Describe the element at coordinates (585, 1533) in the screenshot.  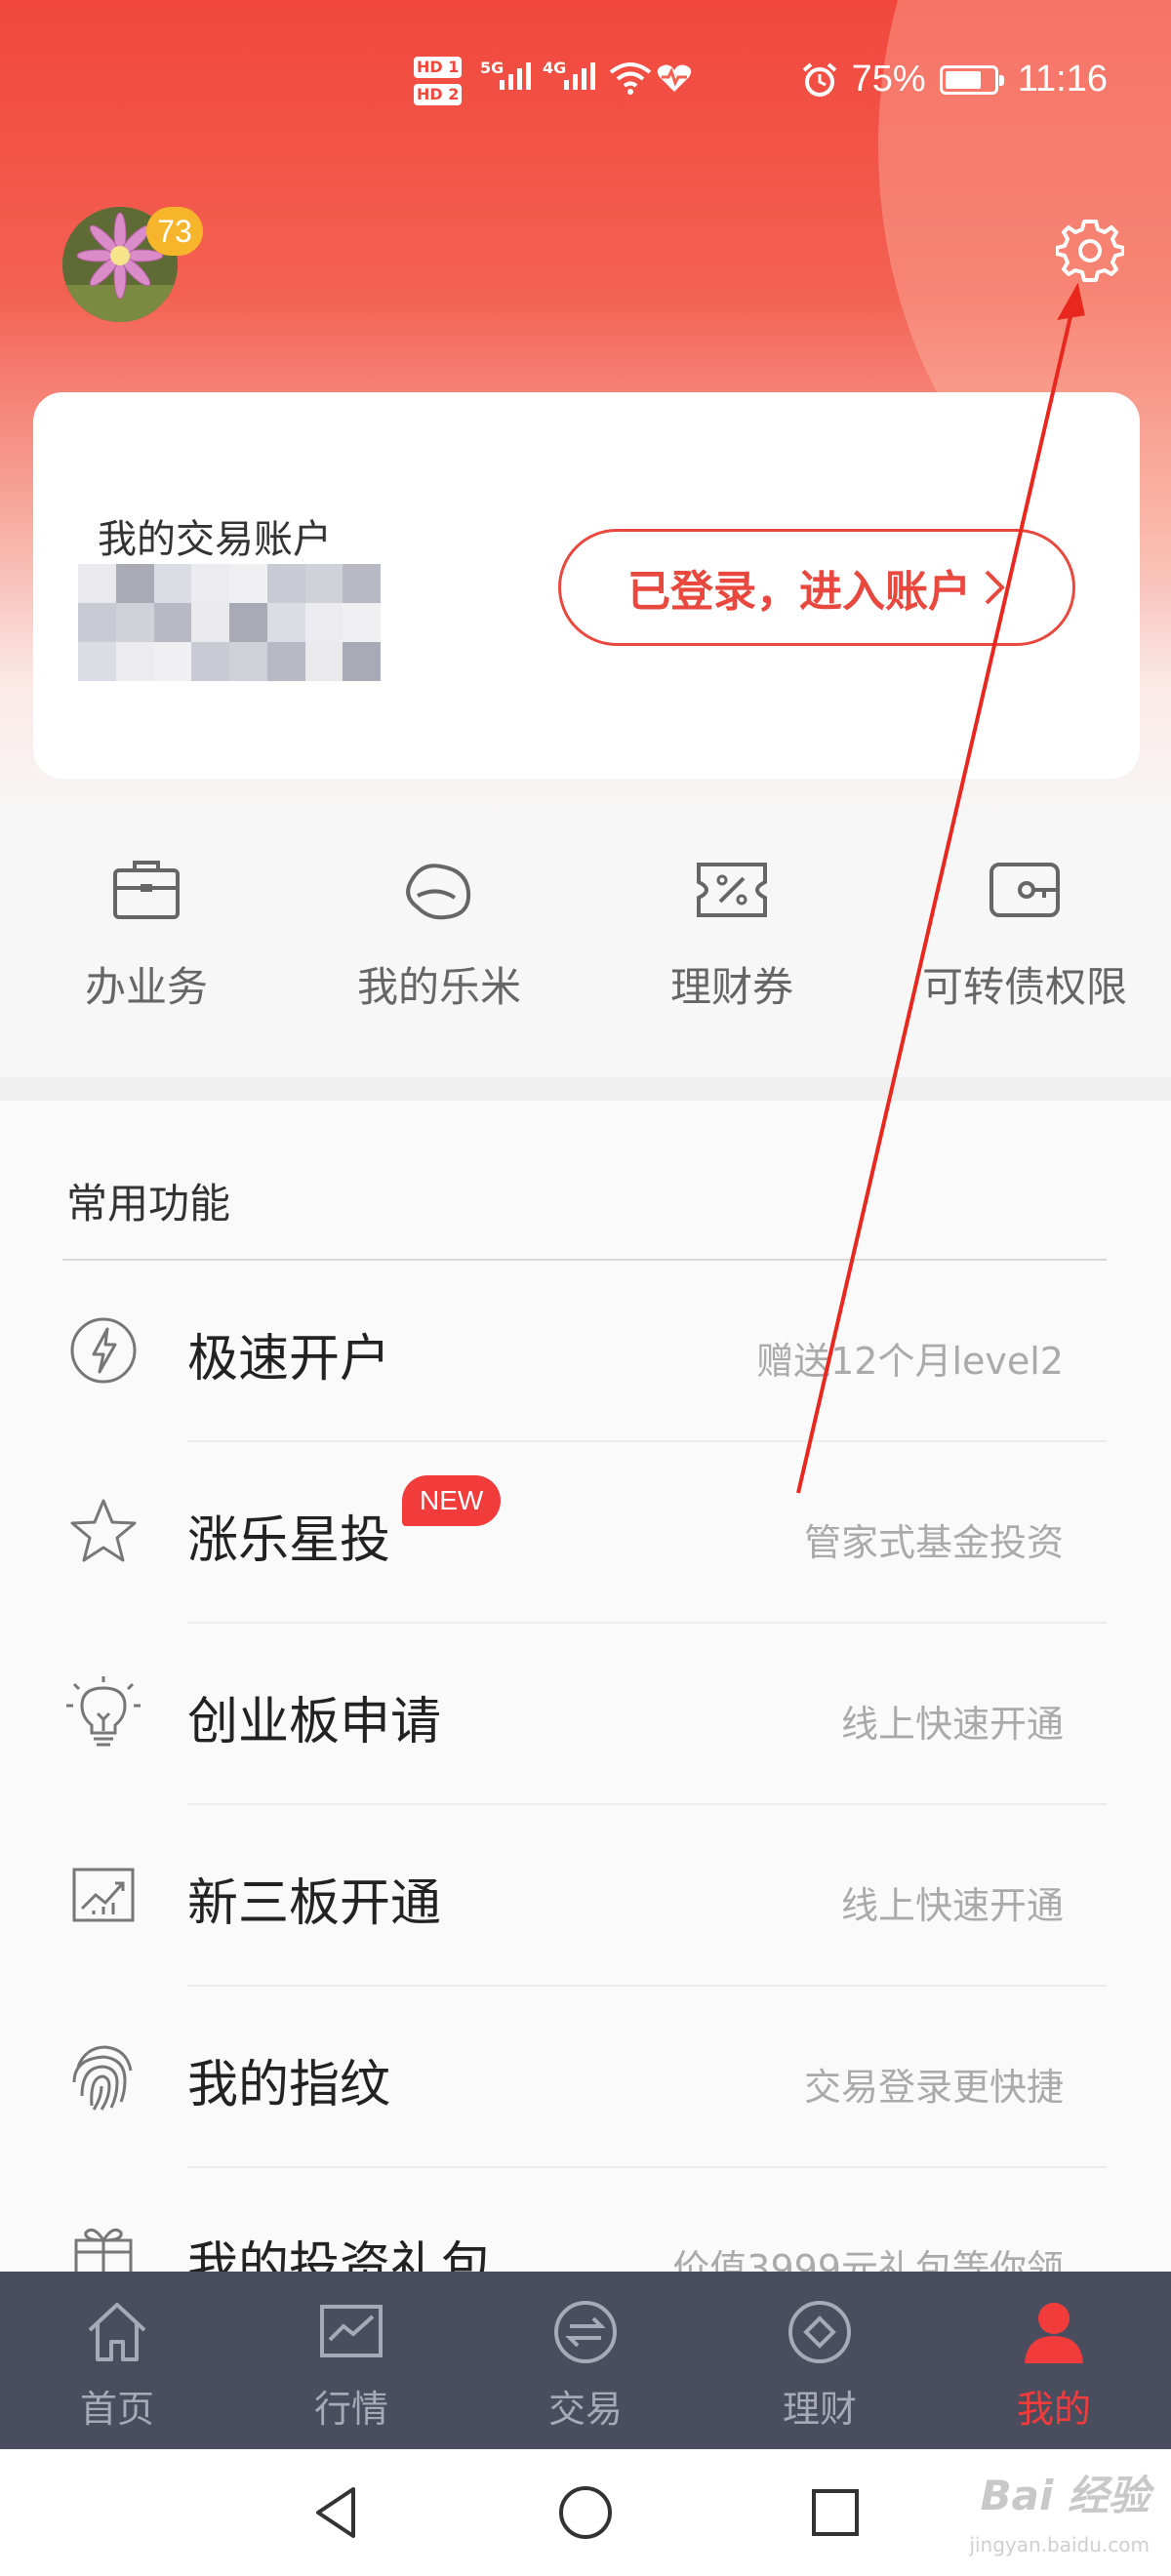
I see `function-row-star-invest: 涨乐星投 NEW 管家式基金投资` at that location.